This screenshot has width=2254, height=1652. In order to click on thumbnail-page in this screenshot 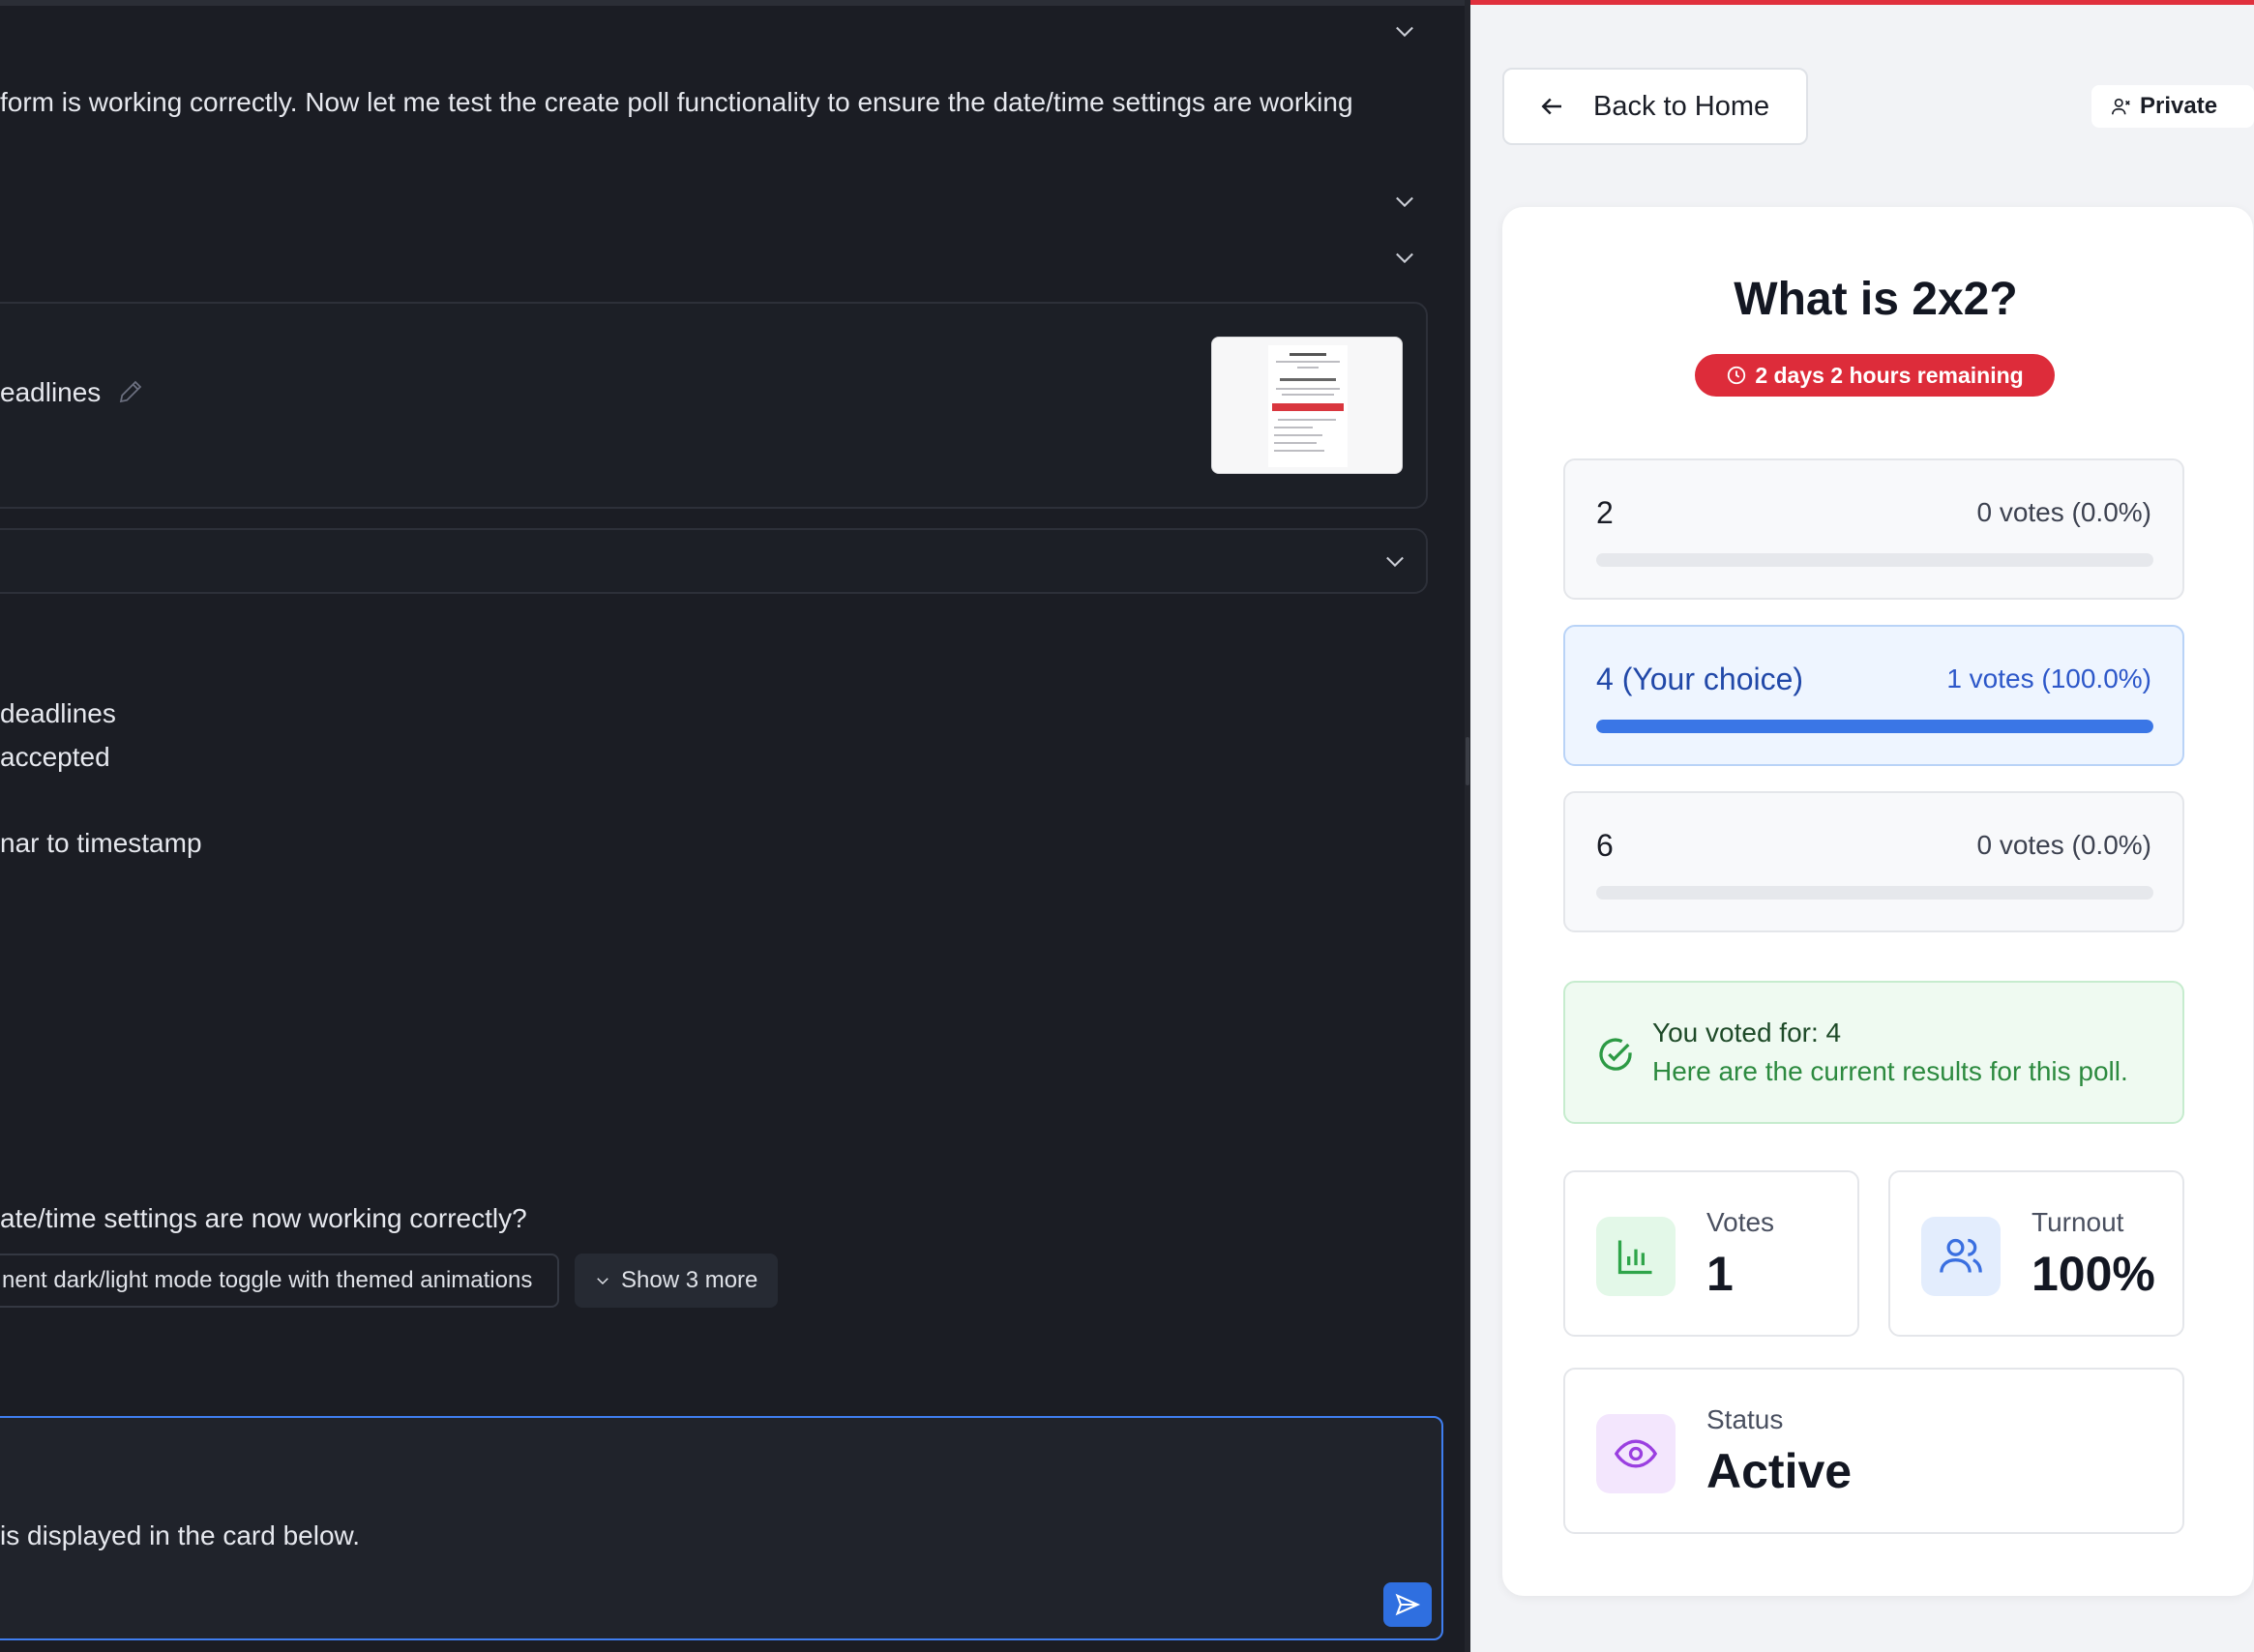, I will do `click(1308, 406)`.